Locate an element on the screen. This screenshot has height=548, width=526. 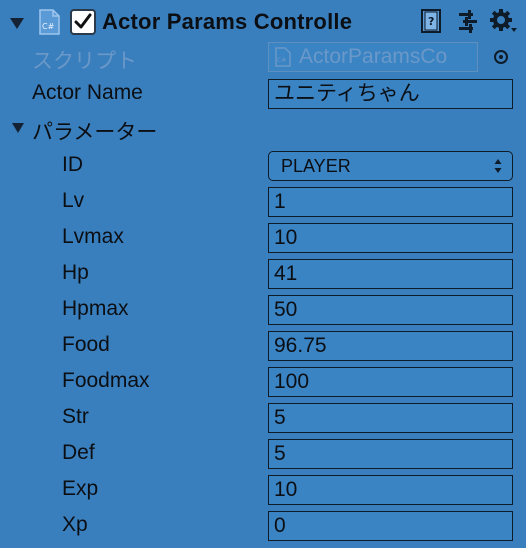
hp-field: 41 is located at coordinates (390, 274).